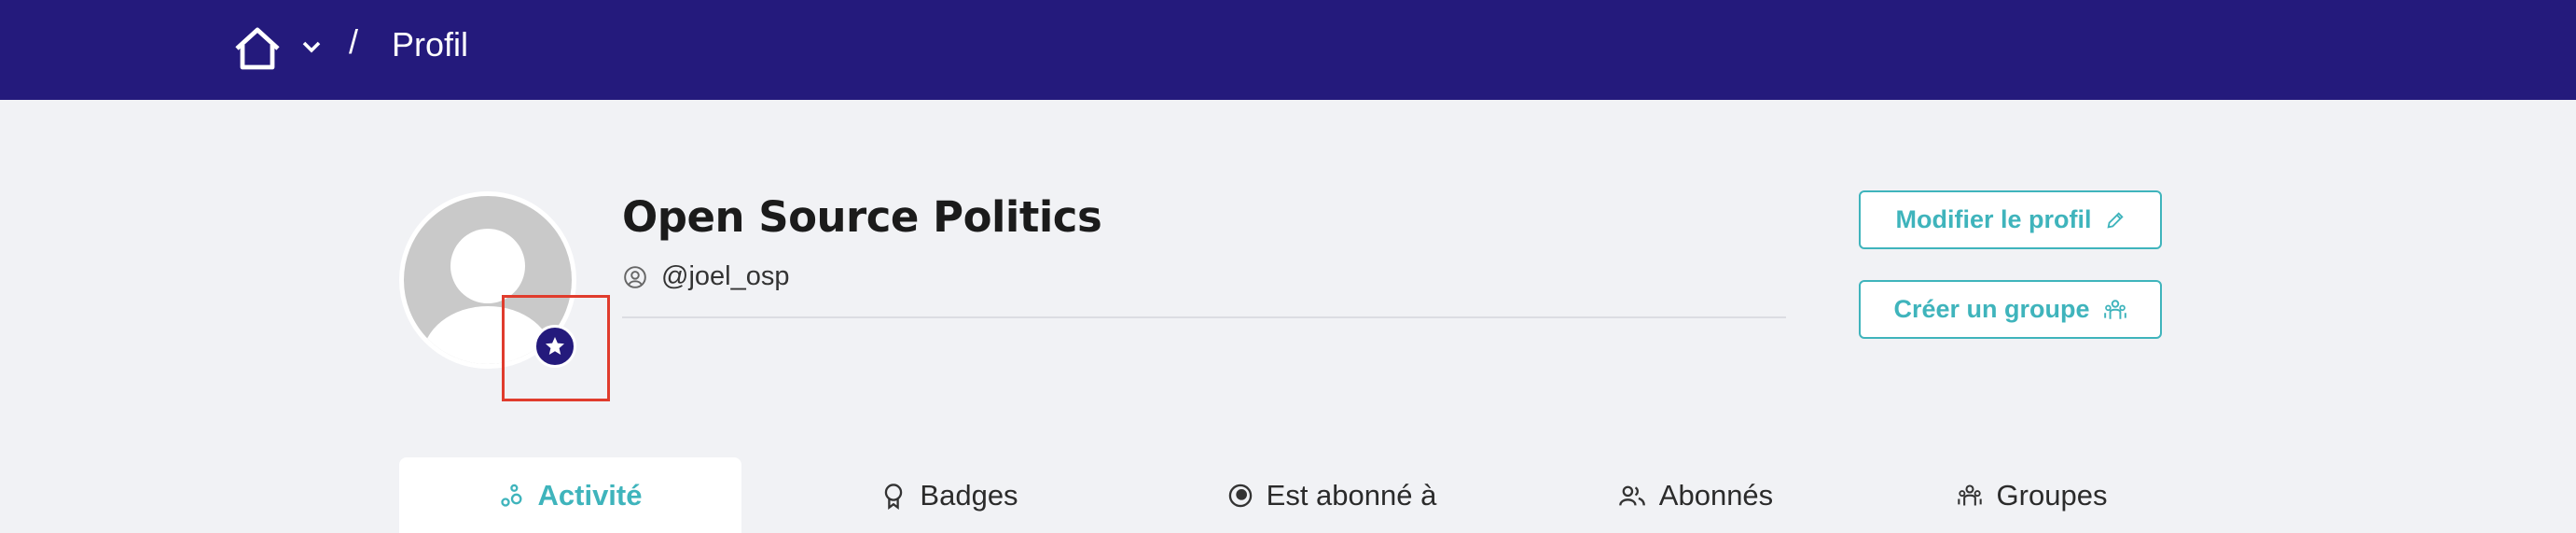  I want to click on tab-label: Badges, so click(969, 495).